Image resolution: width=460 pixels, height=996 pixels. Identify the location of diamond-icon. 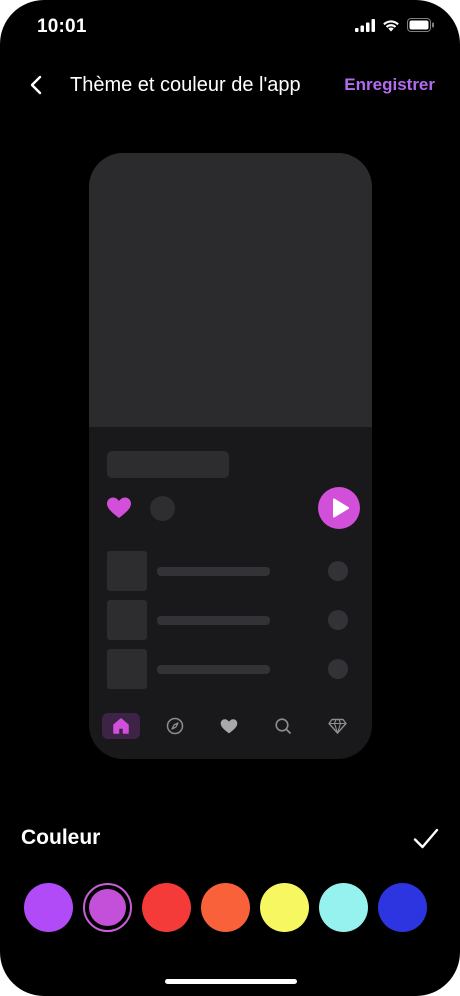
(337, 726).